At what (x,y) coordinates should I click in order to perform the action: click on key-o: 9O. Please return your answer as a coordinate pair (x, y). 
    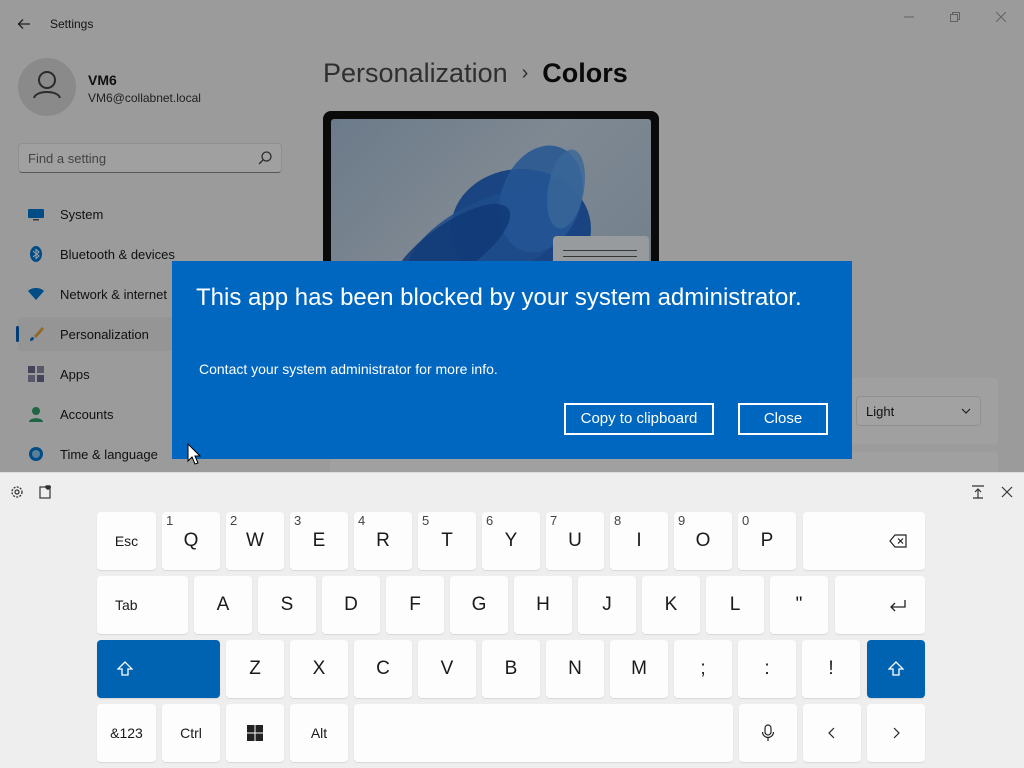
    Looking at the image, I should click on (703, 541).